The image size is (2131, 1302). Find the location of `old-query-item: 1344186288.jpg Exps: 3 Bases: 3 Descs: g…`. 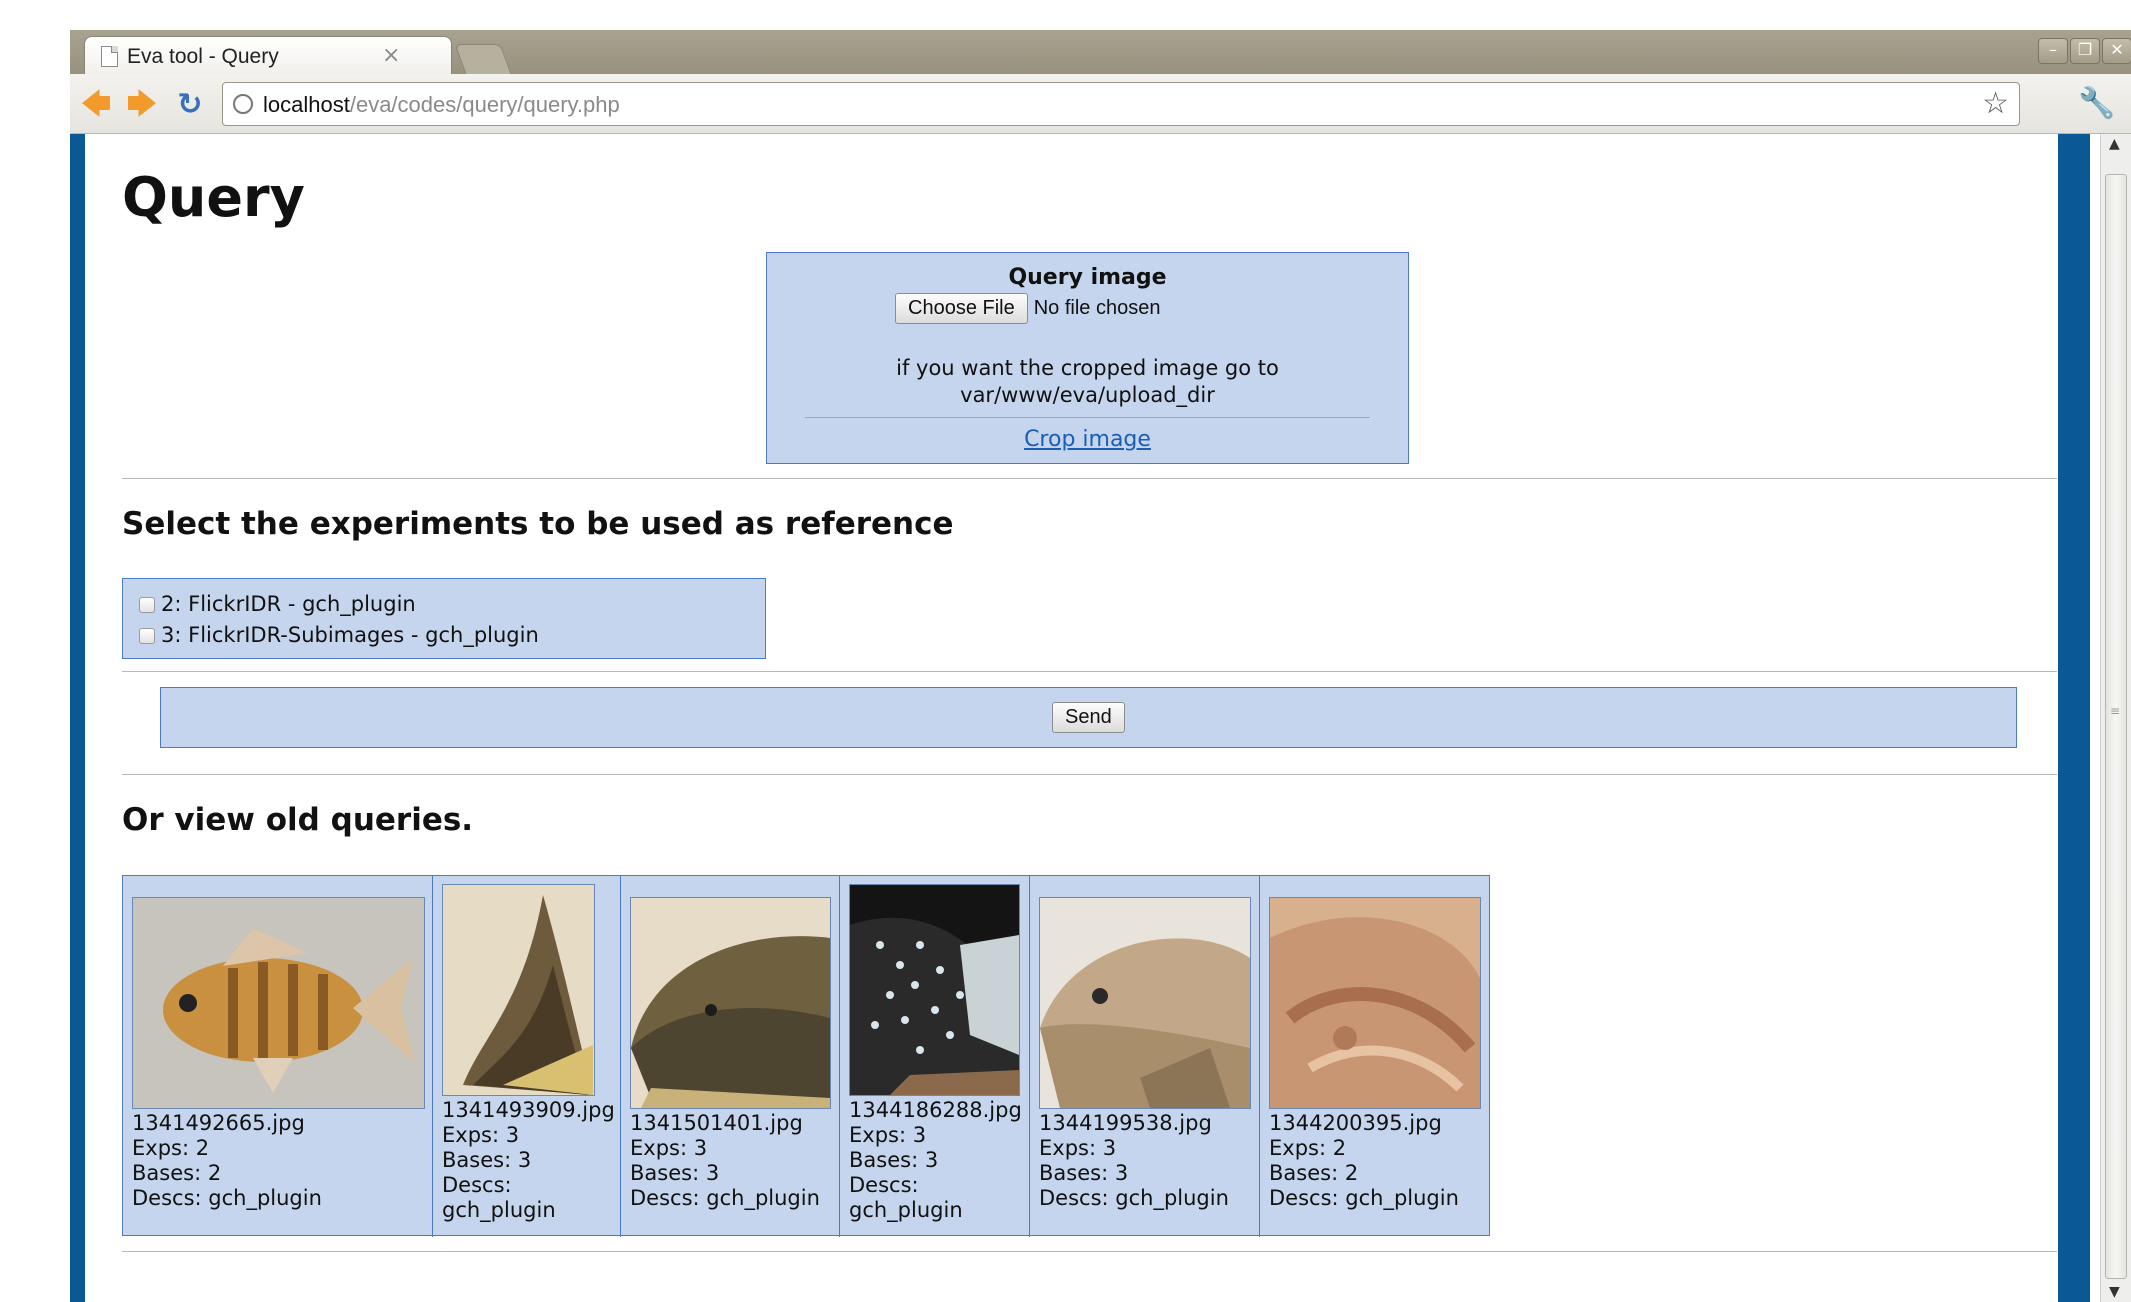

old-query-item: 1344186288.jpg Exps: 3 Bases: 3 Descs: g… is located at coordinates (935, 1056).